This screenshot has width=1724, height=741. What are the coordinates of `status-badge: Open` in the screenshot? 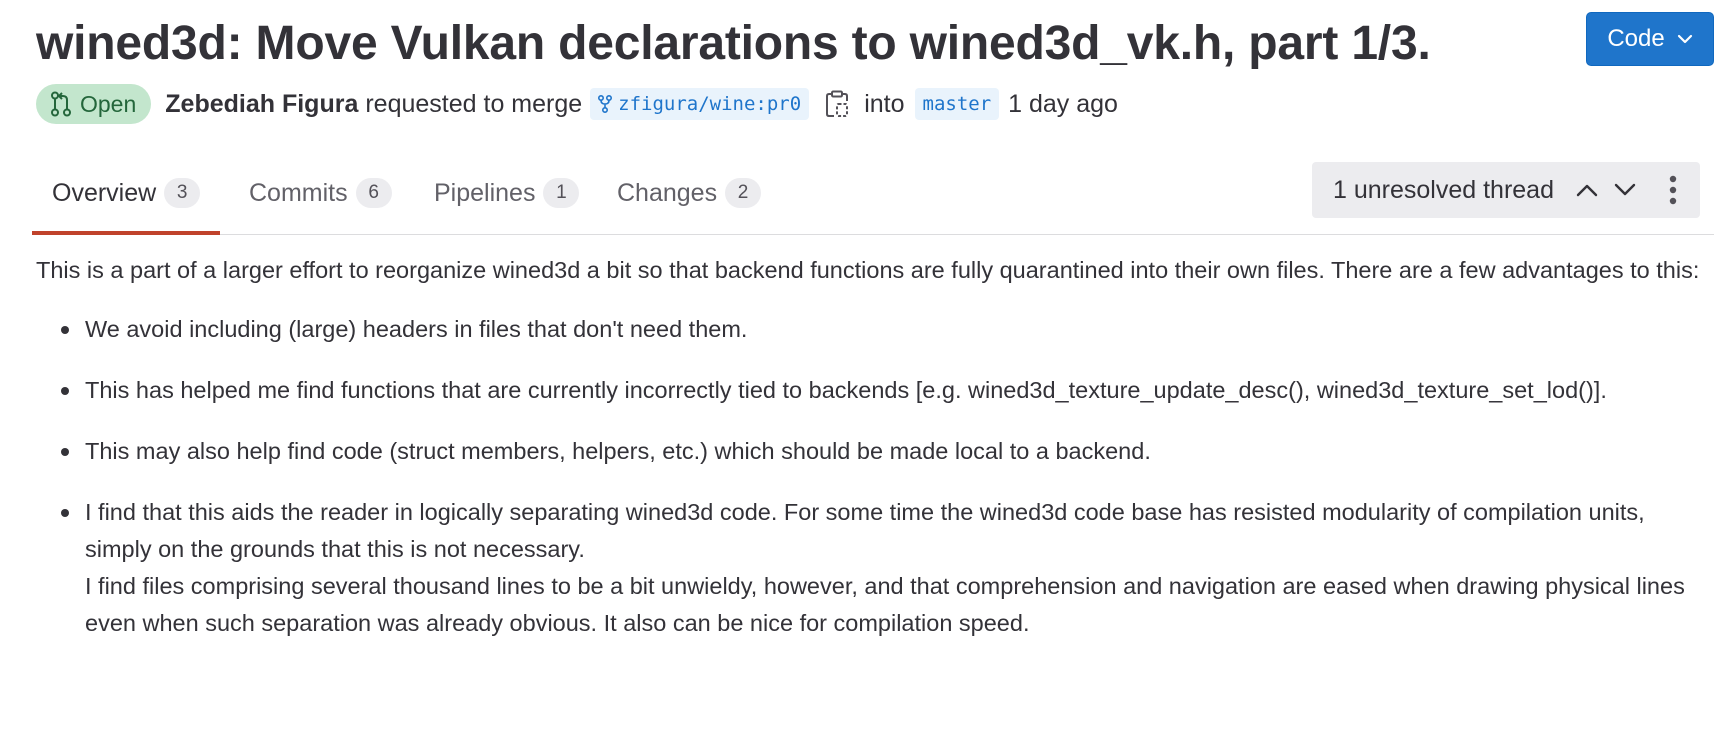 It's located at (94, 104).